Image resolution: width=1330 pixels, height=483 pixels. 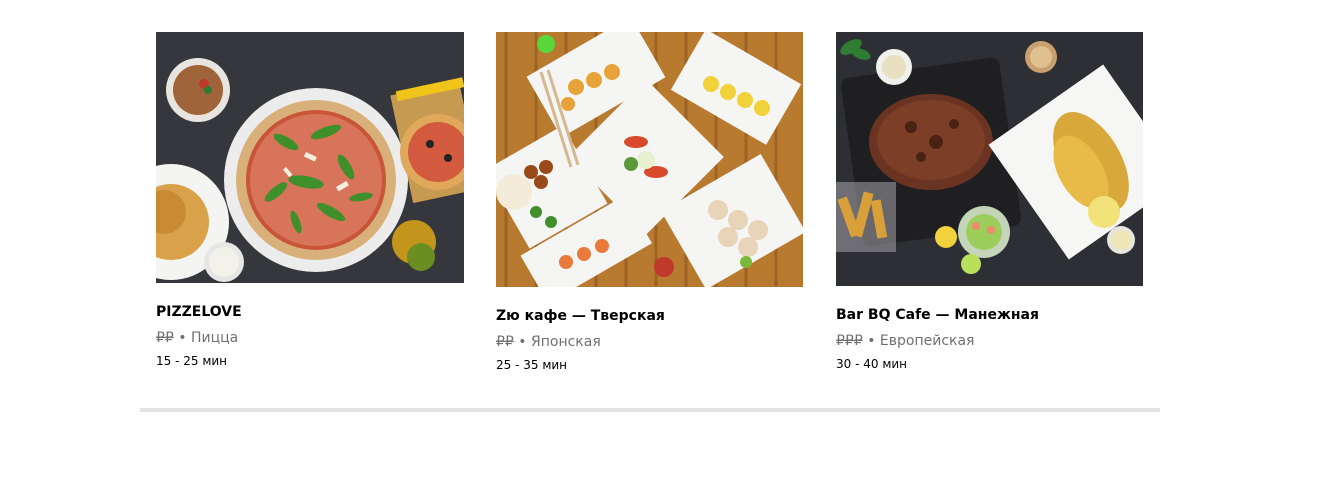 I want to click on delivery-time: 30 - 40 мин, so click(x=872, y=364).